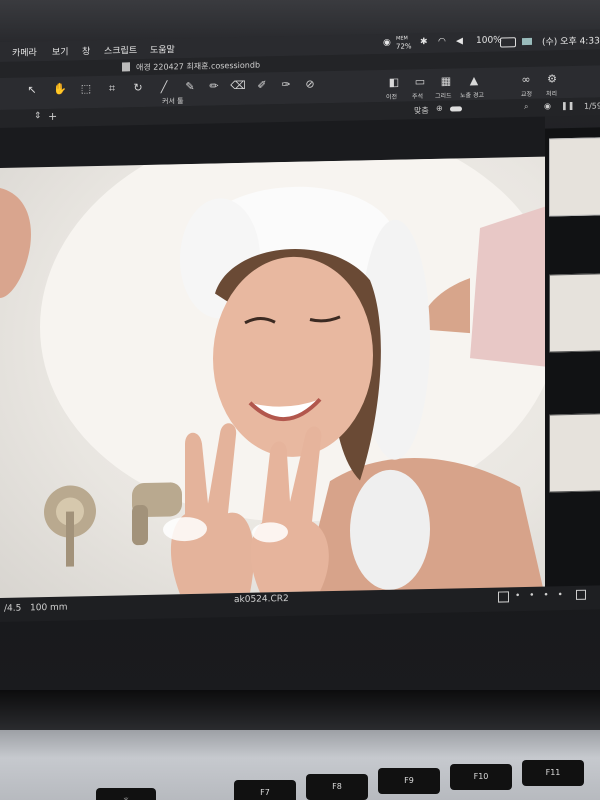  Describe the element at coordinates (198, 66) in the screenshot. I see `session-title: 애경 220427 최재훈.cosessiondb` at that location.